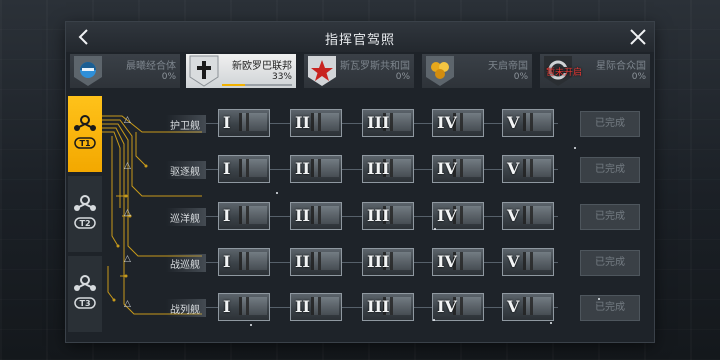 The height and width of the screenshot is (360, 720). I want to click on faction-tab-neo-europa: 新欧罗巴联邦 33%, so click(241, 71).